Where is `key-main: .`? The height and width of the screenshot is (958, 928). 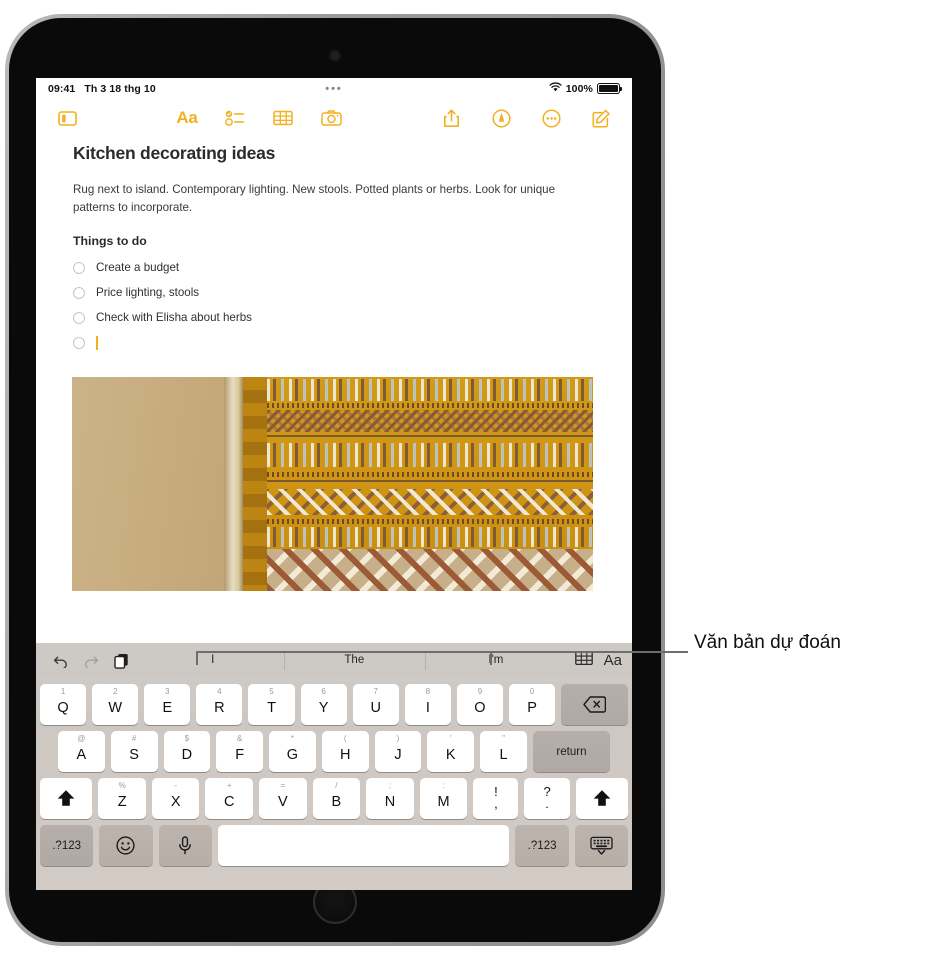 key-main: . is located at coordinates (547, 803).